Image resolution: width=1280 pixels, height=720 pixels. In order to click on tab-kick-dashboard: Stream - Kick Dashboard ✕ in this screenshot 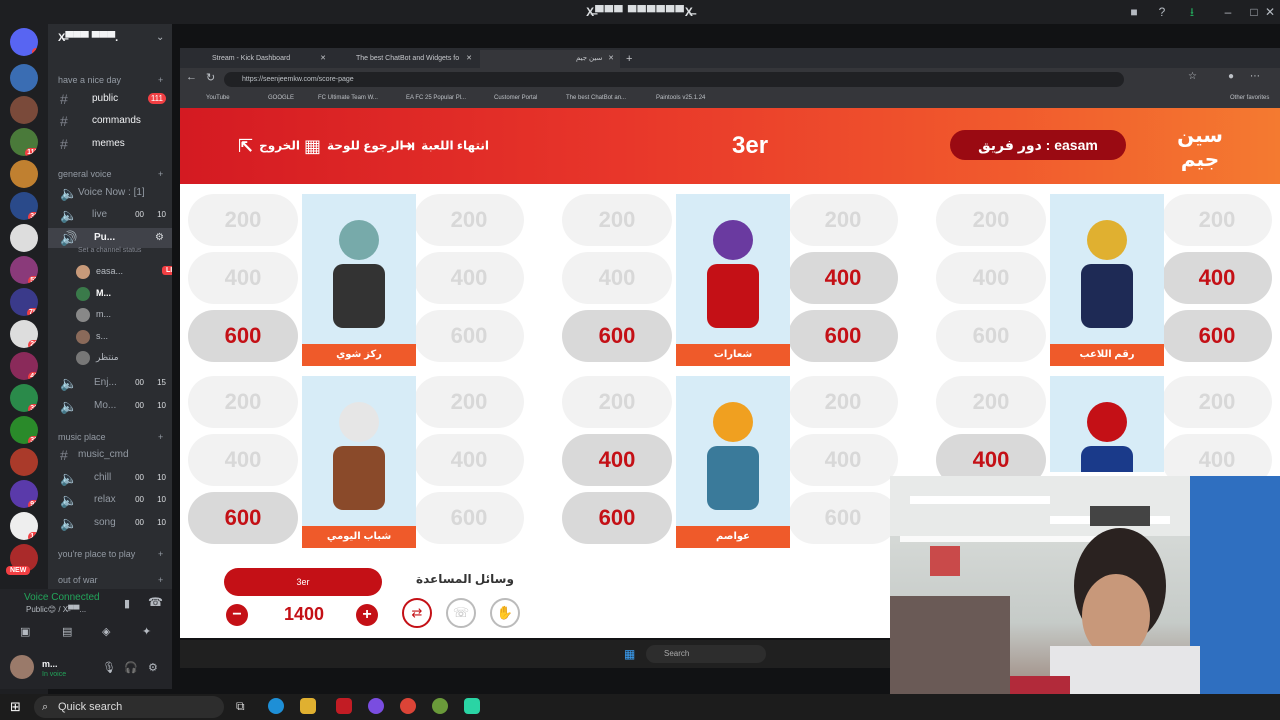, I will do `click(260, 59)`.